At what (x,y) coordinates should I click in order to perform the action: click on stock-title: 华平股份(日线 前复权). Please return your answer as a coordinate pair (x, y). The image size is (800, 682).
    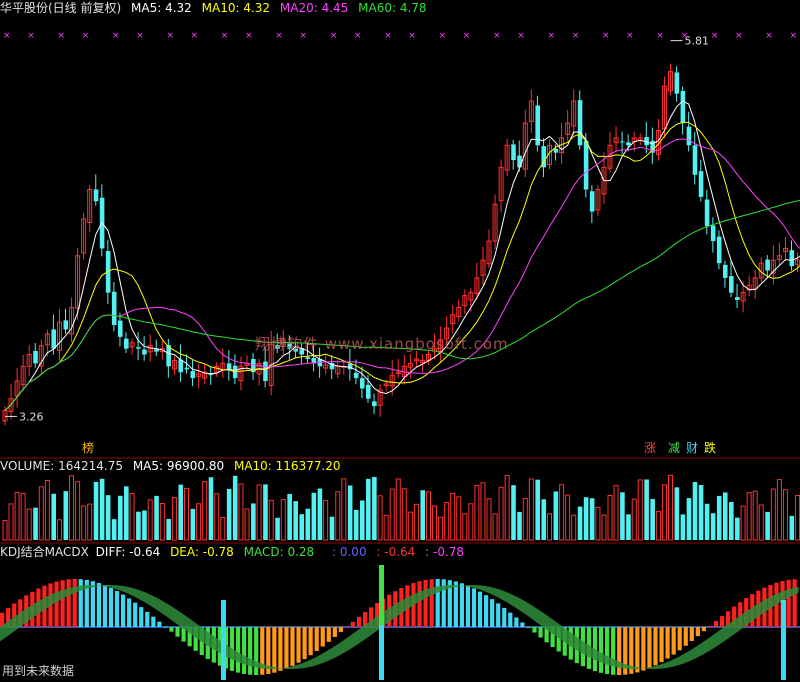
    Looking at the image, I should click on (61, 8).